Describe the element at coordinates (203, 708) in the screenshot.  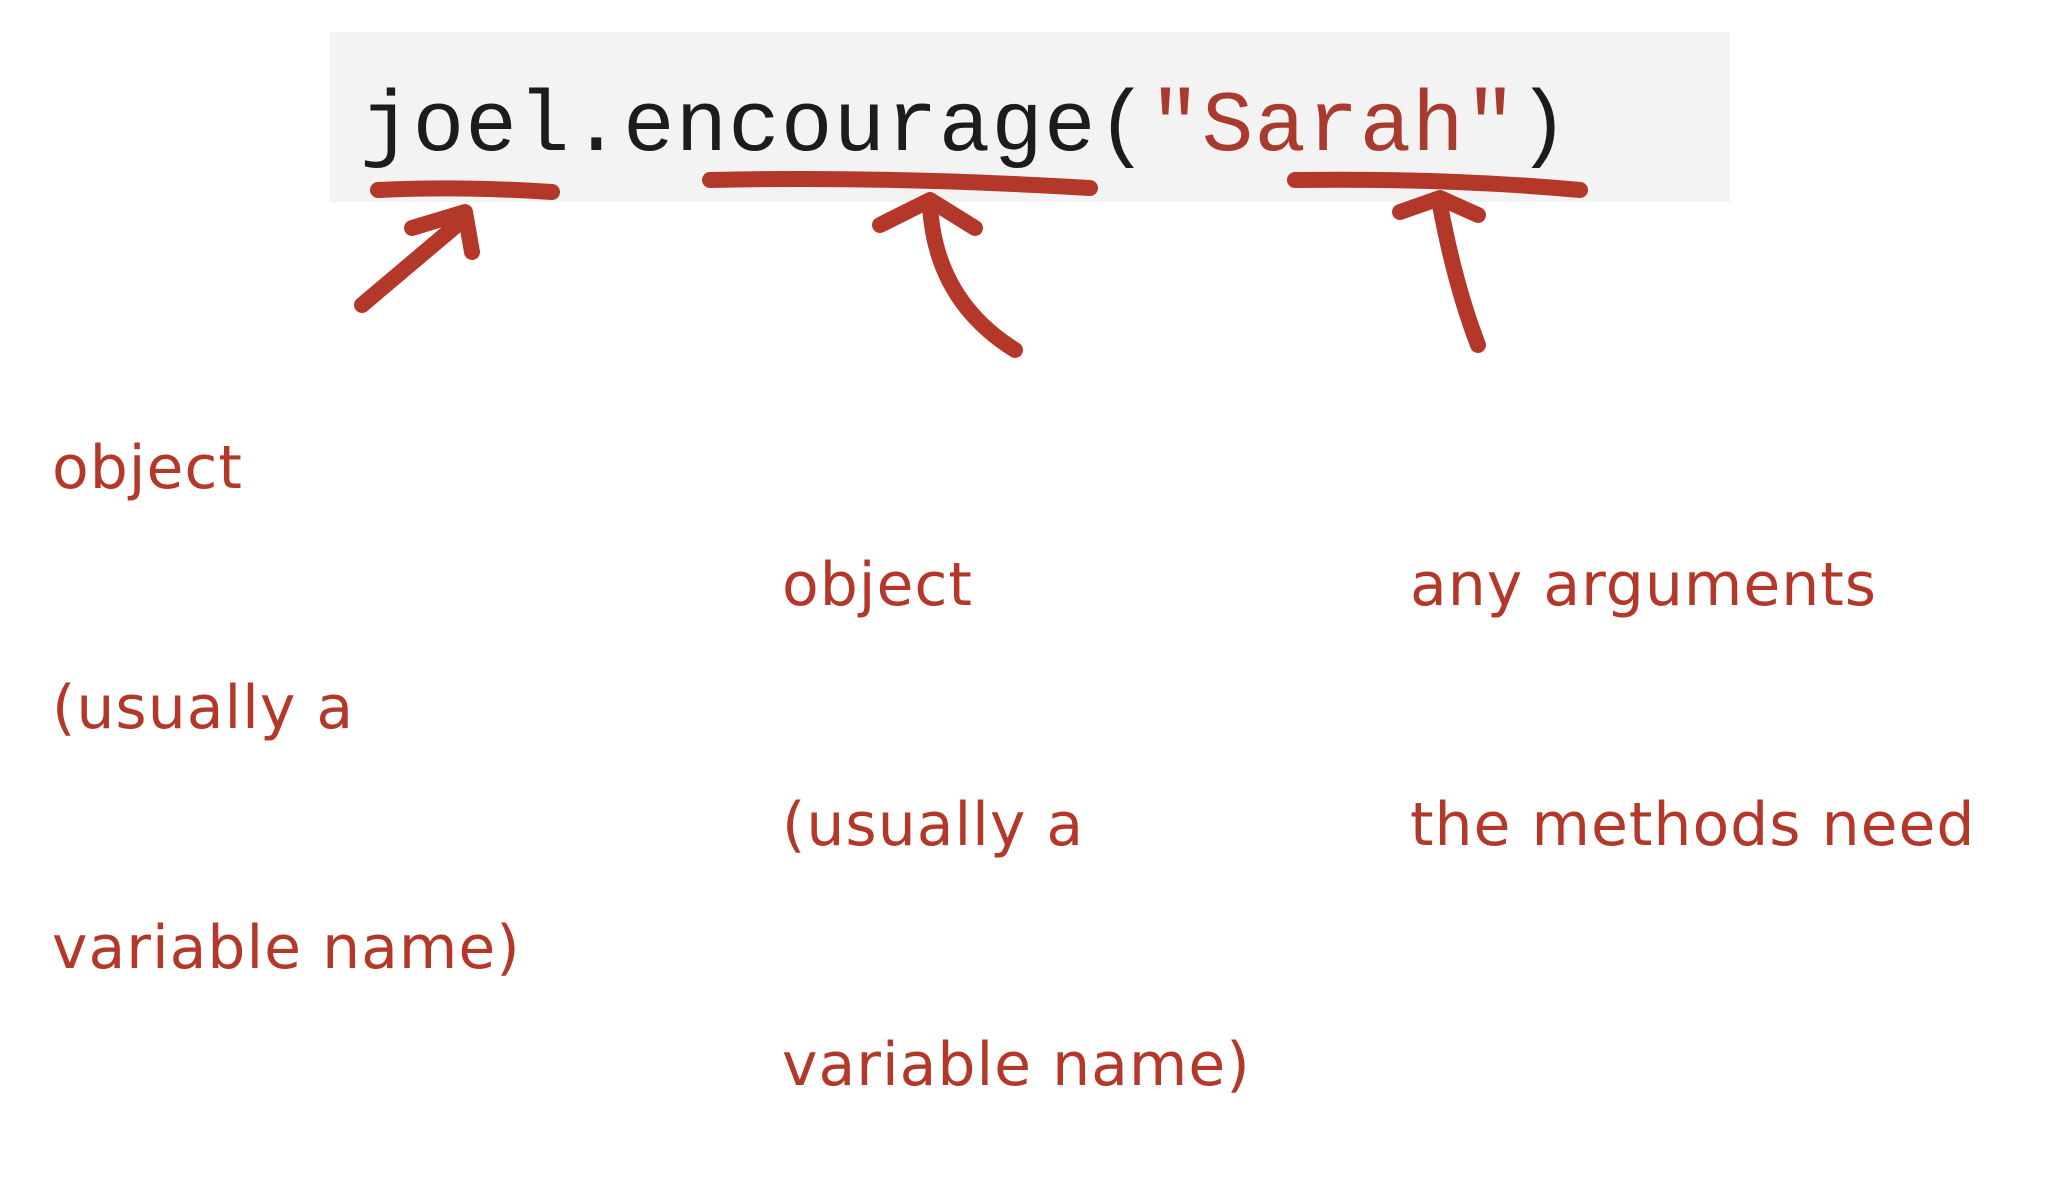
I see `object-annotation-line-2: (usually a` at that location.